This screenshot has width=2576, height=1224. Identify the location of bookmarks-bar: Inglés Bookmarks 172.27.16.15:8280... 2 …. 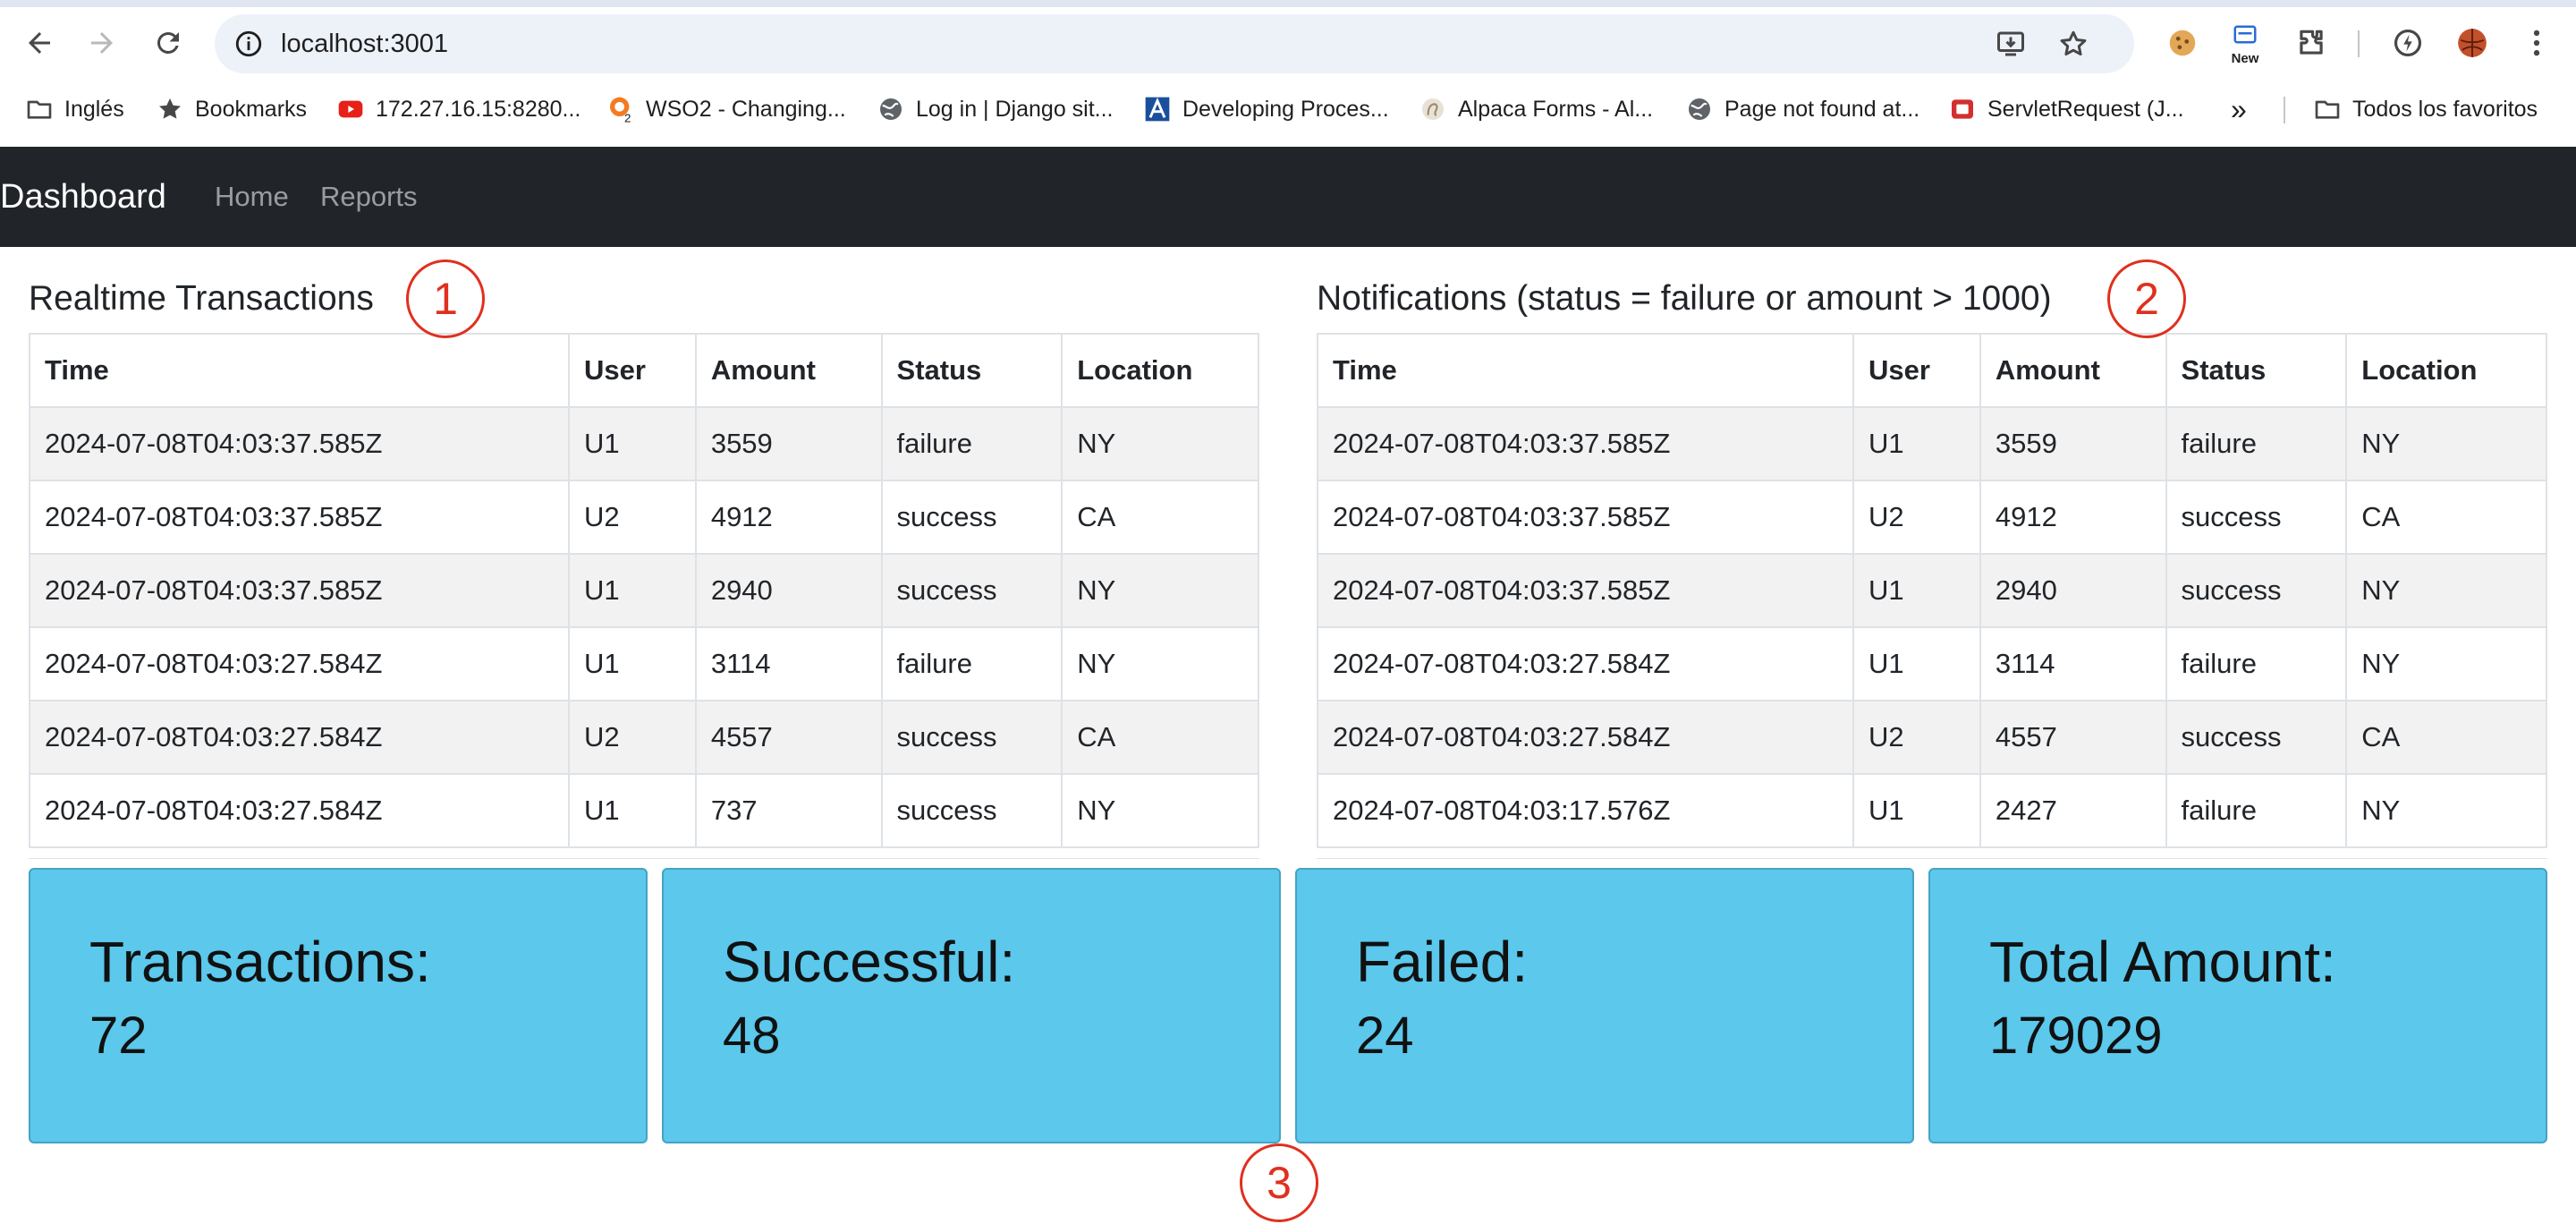
(1288, 109).